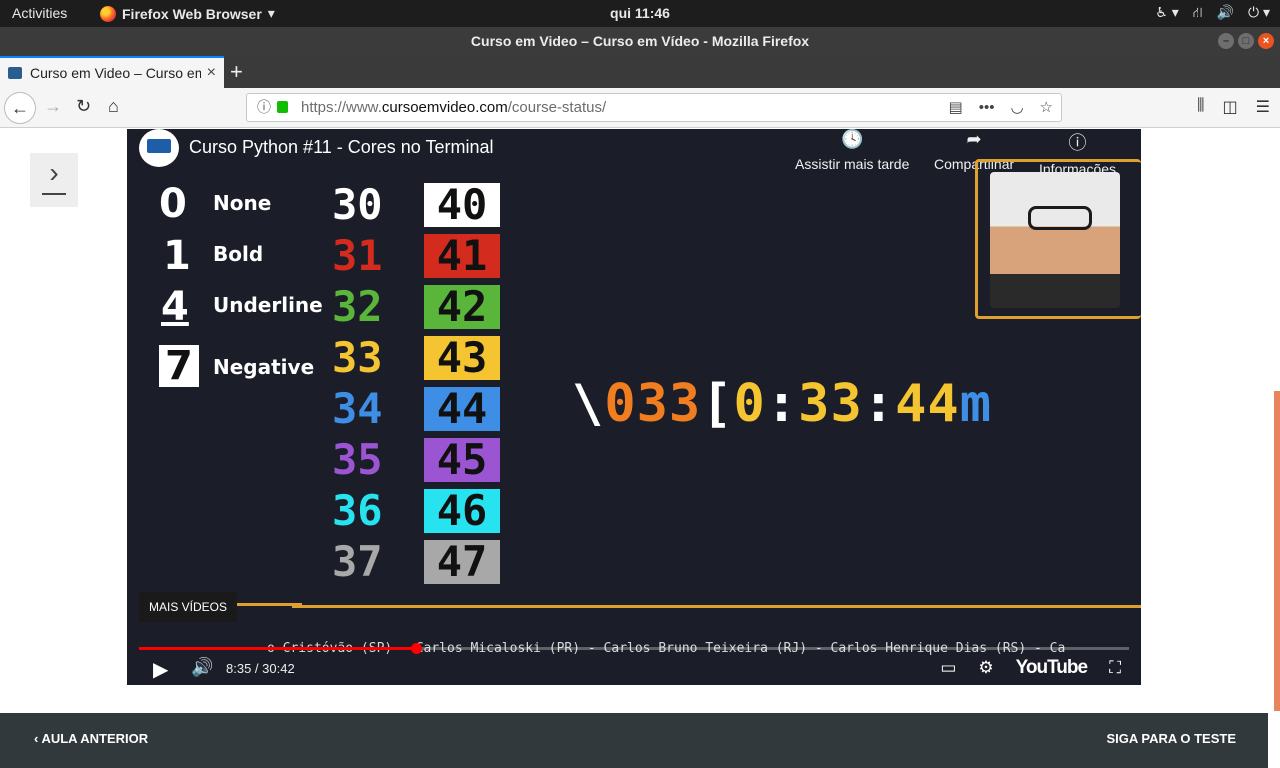 The width and height of the screenshot is (1280, 768). I want to click on bg-code: 43, so click(462, 358).